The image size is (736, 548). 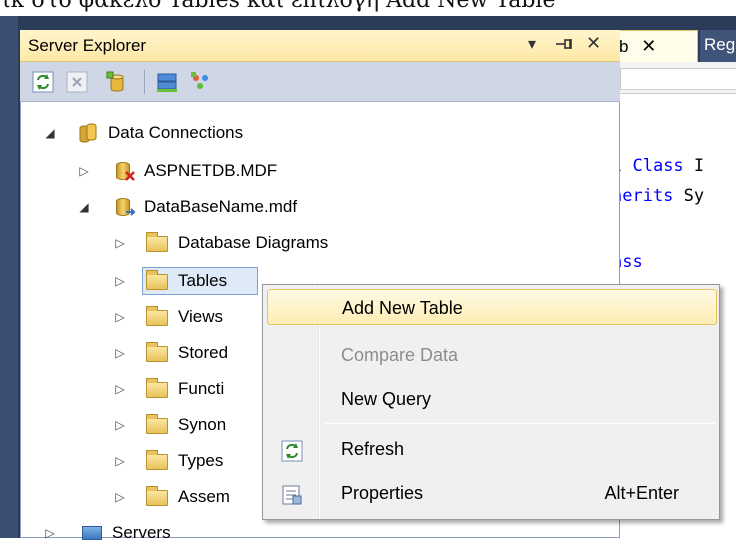 I want to click on code-line-1: l Class I, so click(x=658, y=166).